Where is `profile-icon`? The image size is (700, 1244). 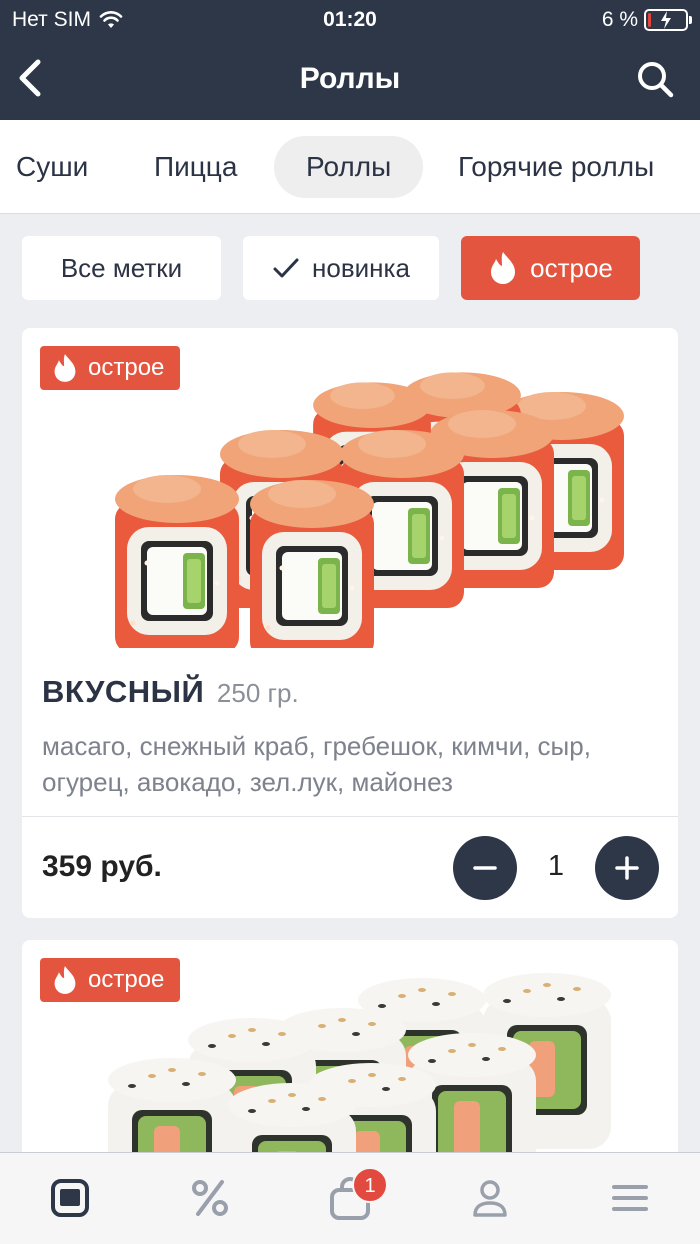
profile-icon is located at coordinates (490, 1198).